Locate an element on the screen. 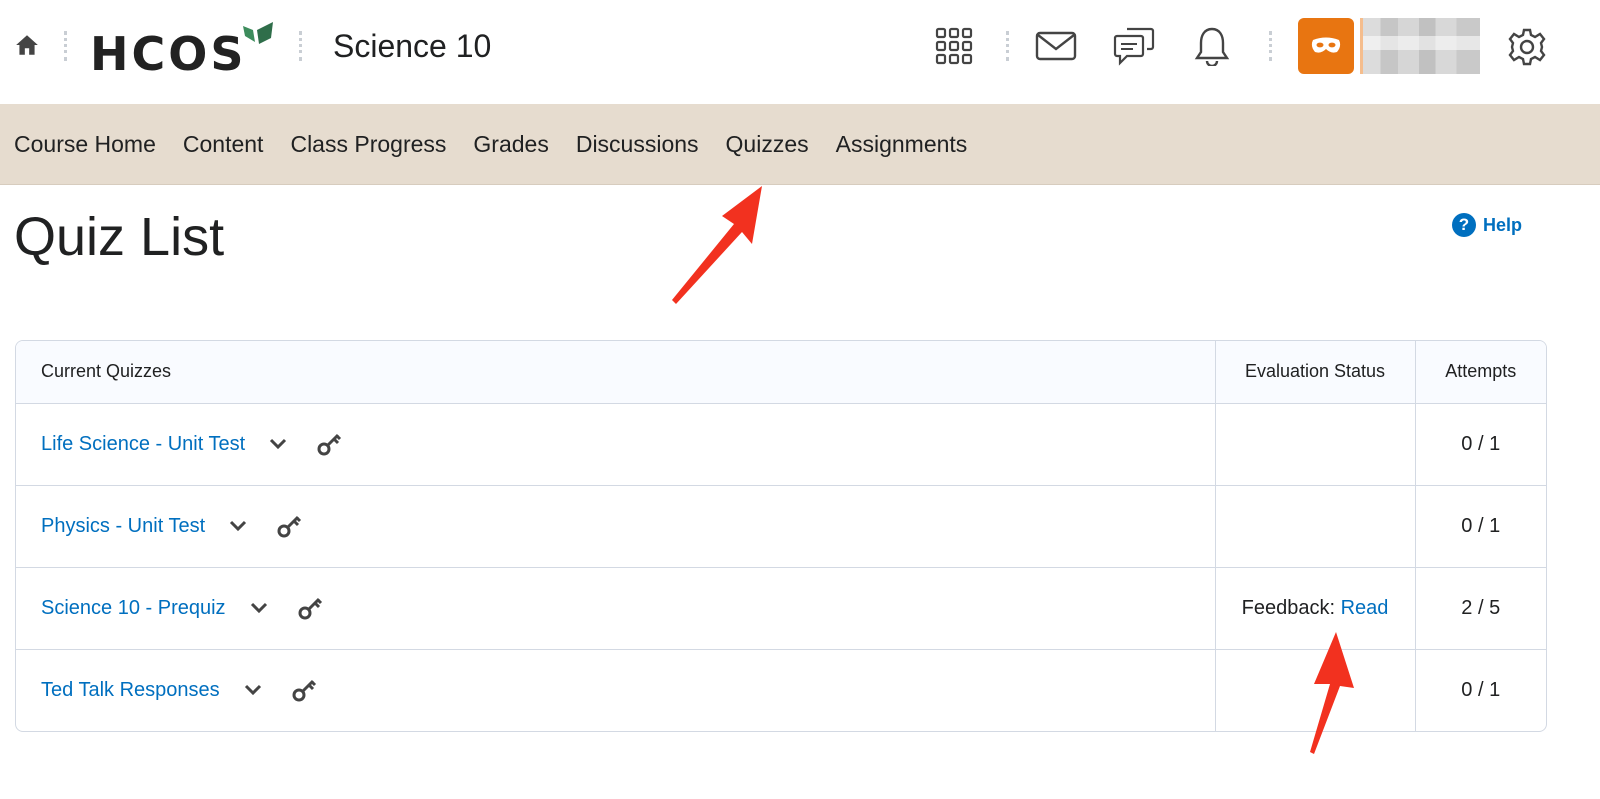 The image size is (1600, 799). bell-icon is located at coordinates (1212, 46).